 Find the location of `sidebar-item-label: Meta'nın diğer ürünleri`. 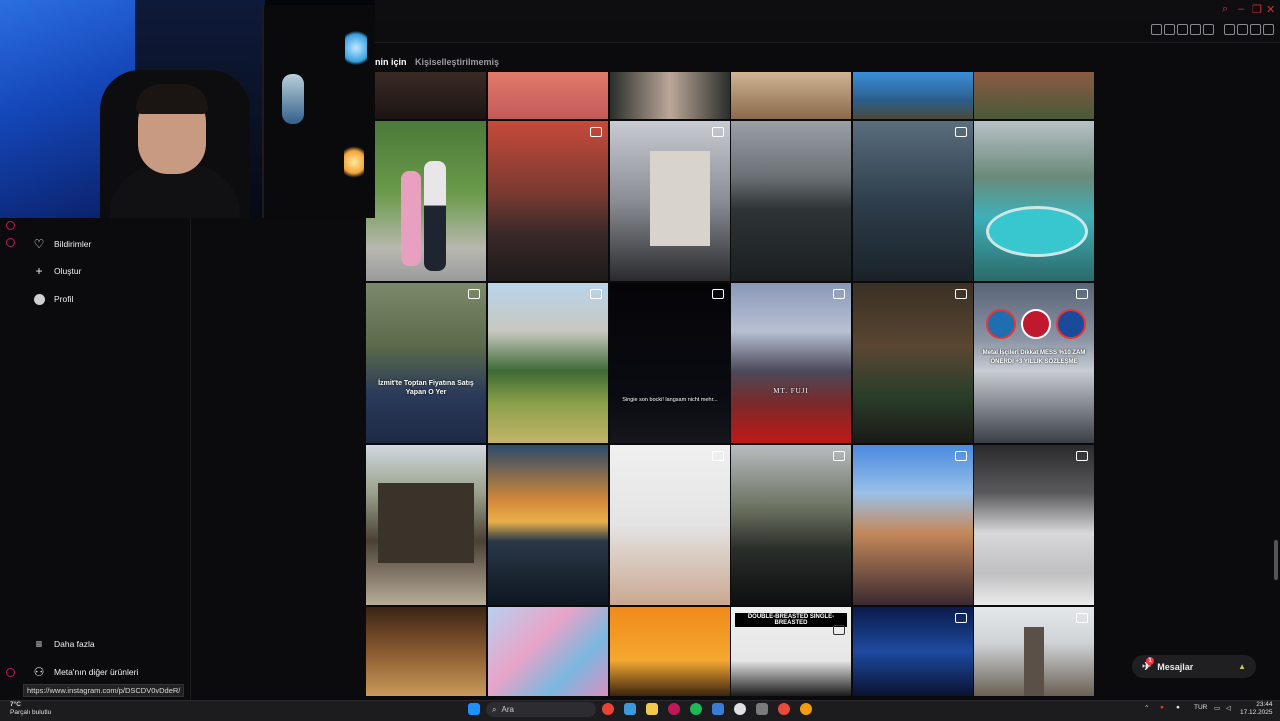

sidebar-item-label: Meta'nın diğer ürünleri is located at coordinates (96, 672).